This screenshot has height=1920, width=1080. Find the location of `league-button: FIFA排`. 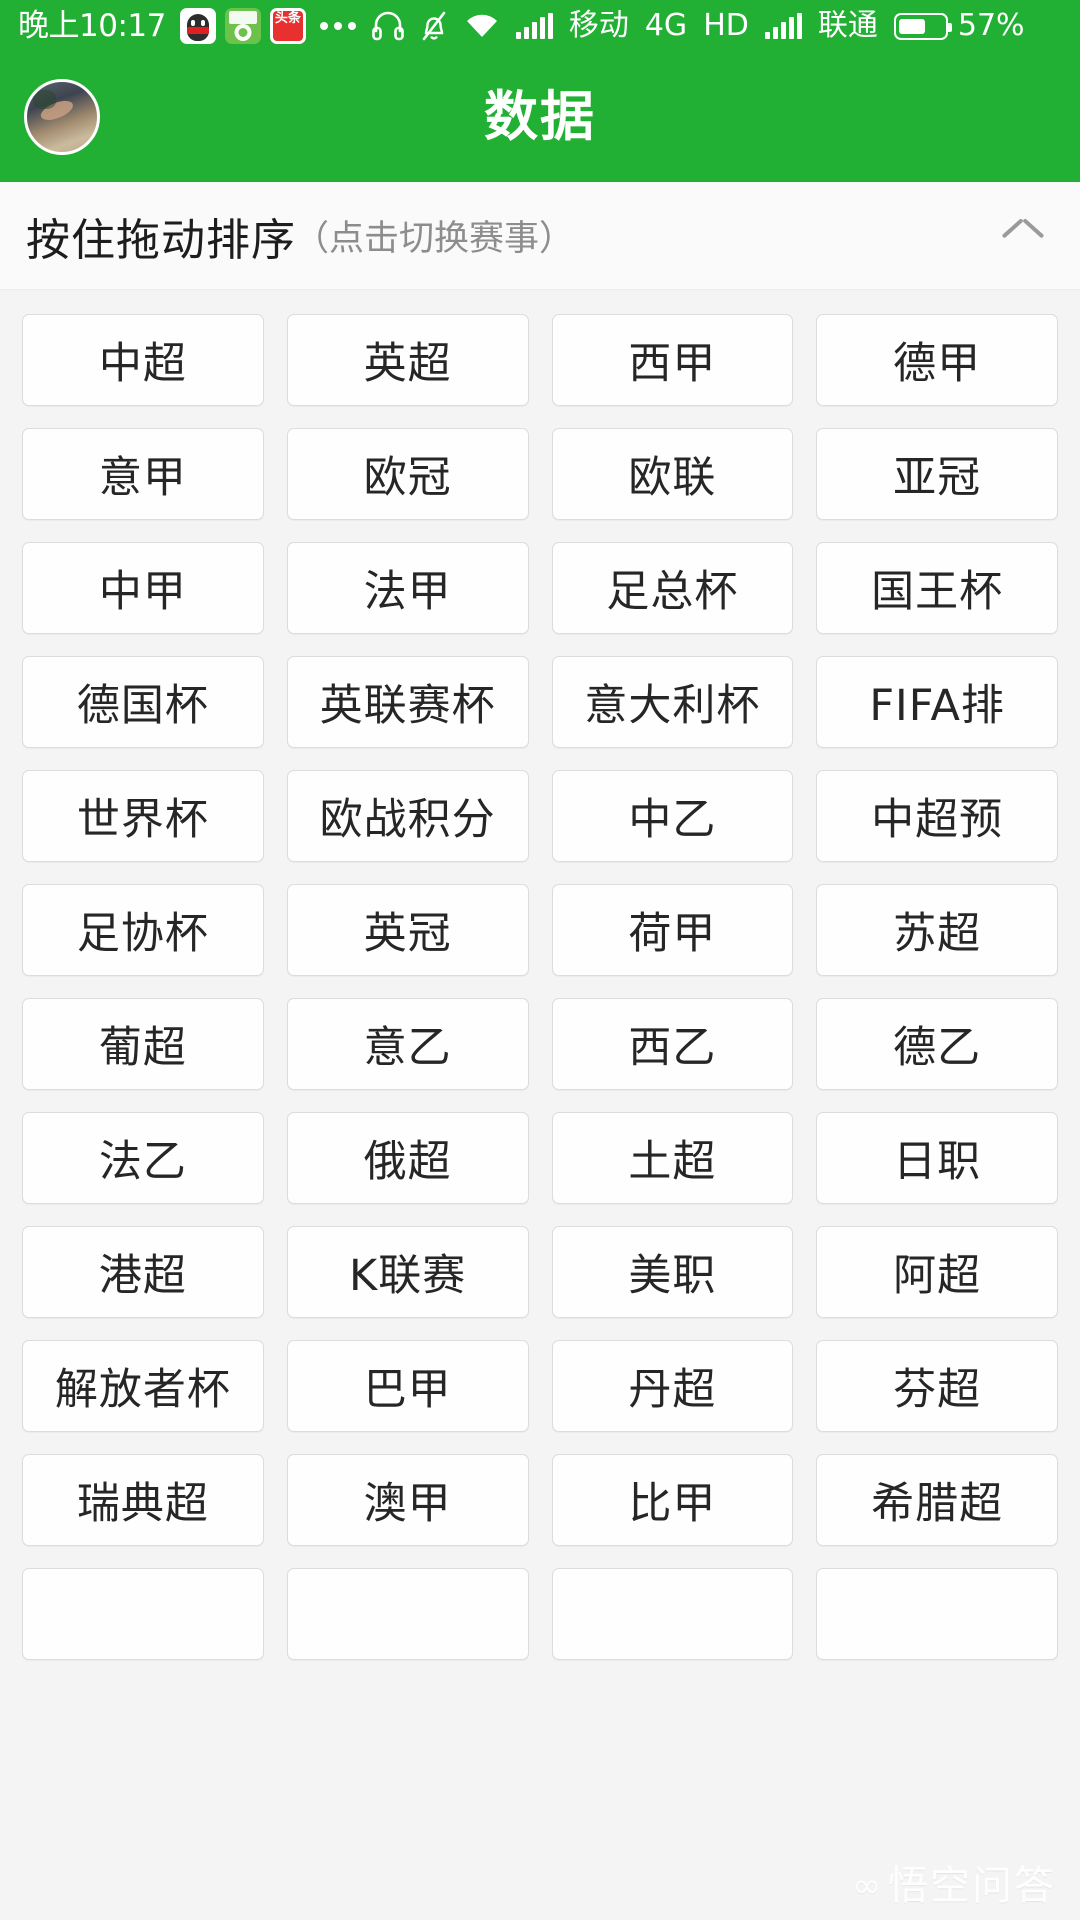

league-button: FIFA排 is located at coordinates (937, 702).